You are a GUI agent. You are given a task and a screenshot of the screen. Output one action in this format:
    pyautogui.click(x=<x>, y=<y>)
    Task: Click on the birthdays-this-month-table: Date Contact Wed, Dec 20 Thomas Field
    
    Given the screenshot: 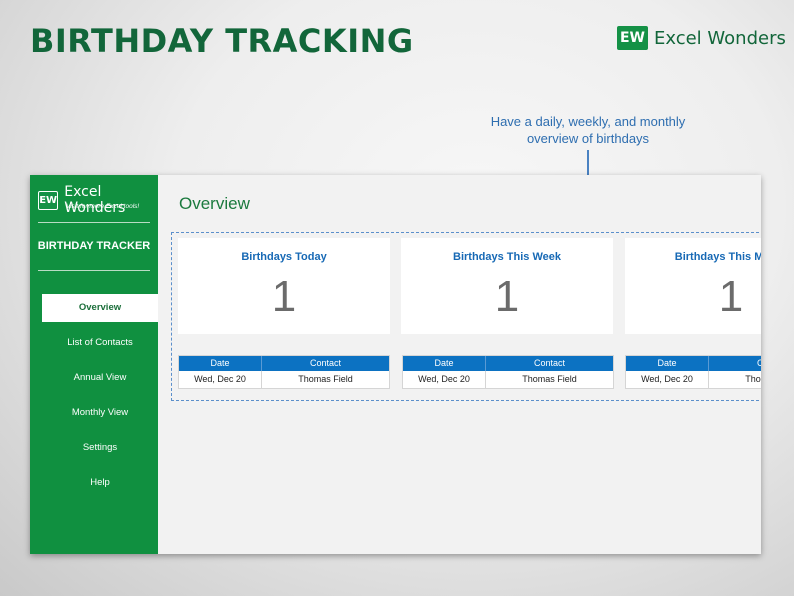 What is the action you would take?
    pyautogui.click(x=693, y=372)
    